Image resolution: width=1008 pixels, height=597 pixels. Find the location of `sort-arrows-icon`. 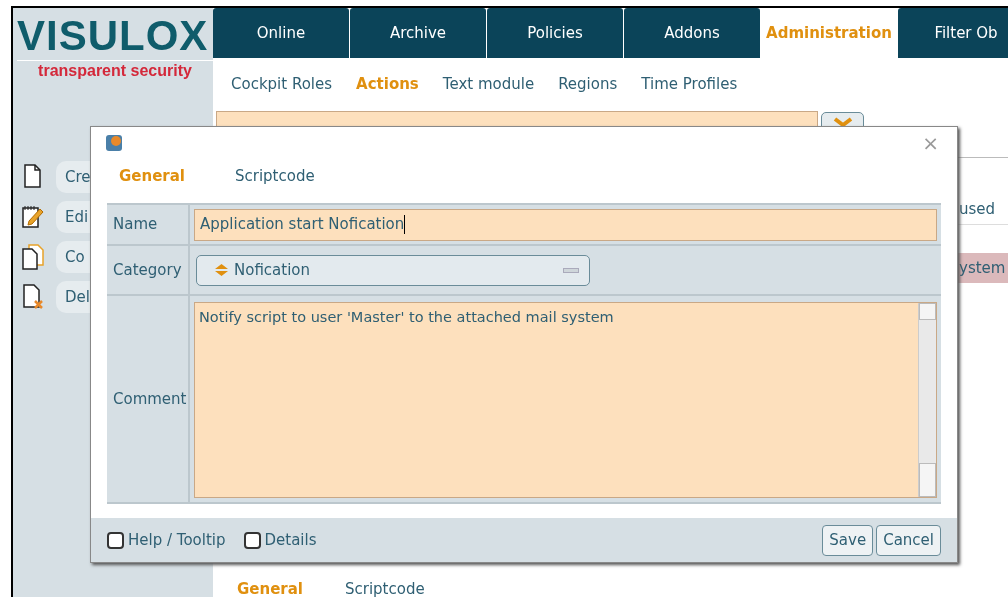

sort-arrows-icon is located at coordinates (221, 270).